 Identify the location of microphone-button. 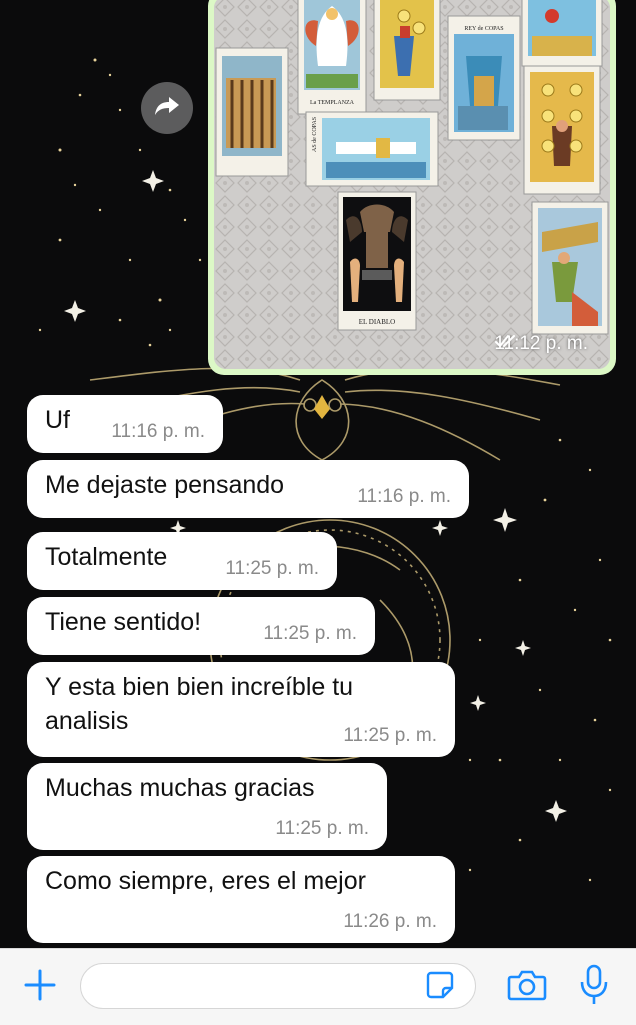
(594, 987).